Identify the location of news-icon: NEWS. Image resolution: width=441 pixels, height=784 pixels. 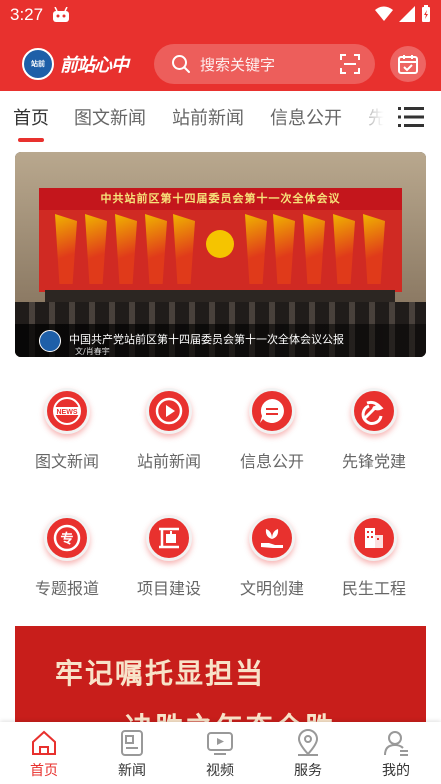
(67, 411).